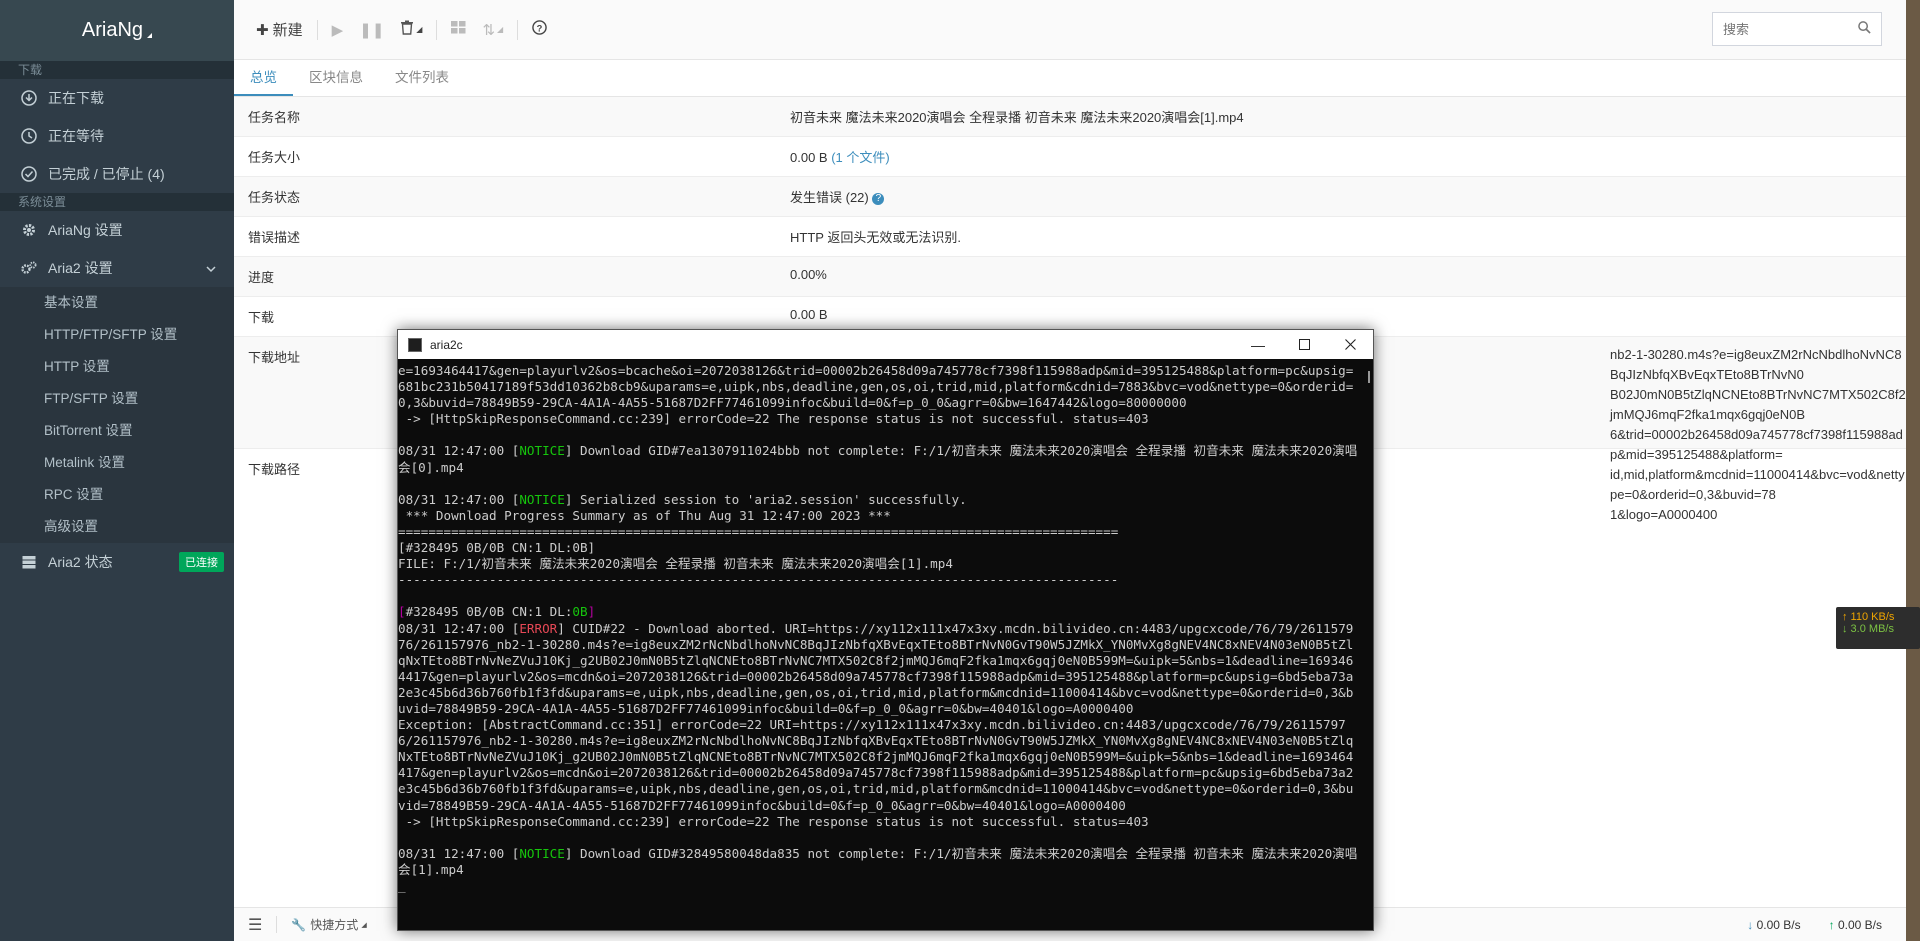  Describe the element at coordinates (1070, 277) in the screenshot. I see `row-progress: 进度 0.00%` at that location.